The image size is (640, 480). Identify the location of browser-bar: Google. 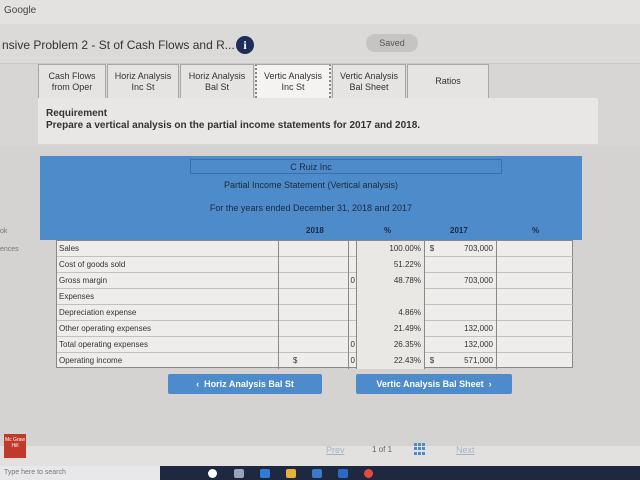
(320, 12).